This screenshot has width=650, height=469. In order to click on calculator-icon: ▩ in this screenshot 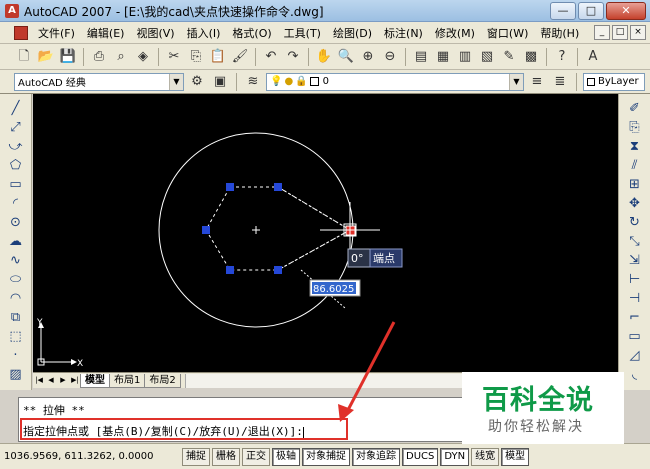, I will do `click(531, 57)`.